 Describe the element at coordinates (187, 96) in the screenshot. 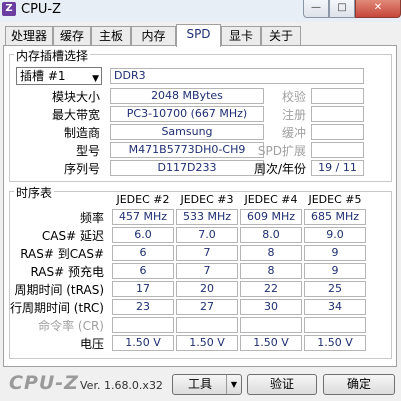

I see `module-size-value: 2048 MBytes` at that location.